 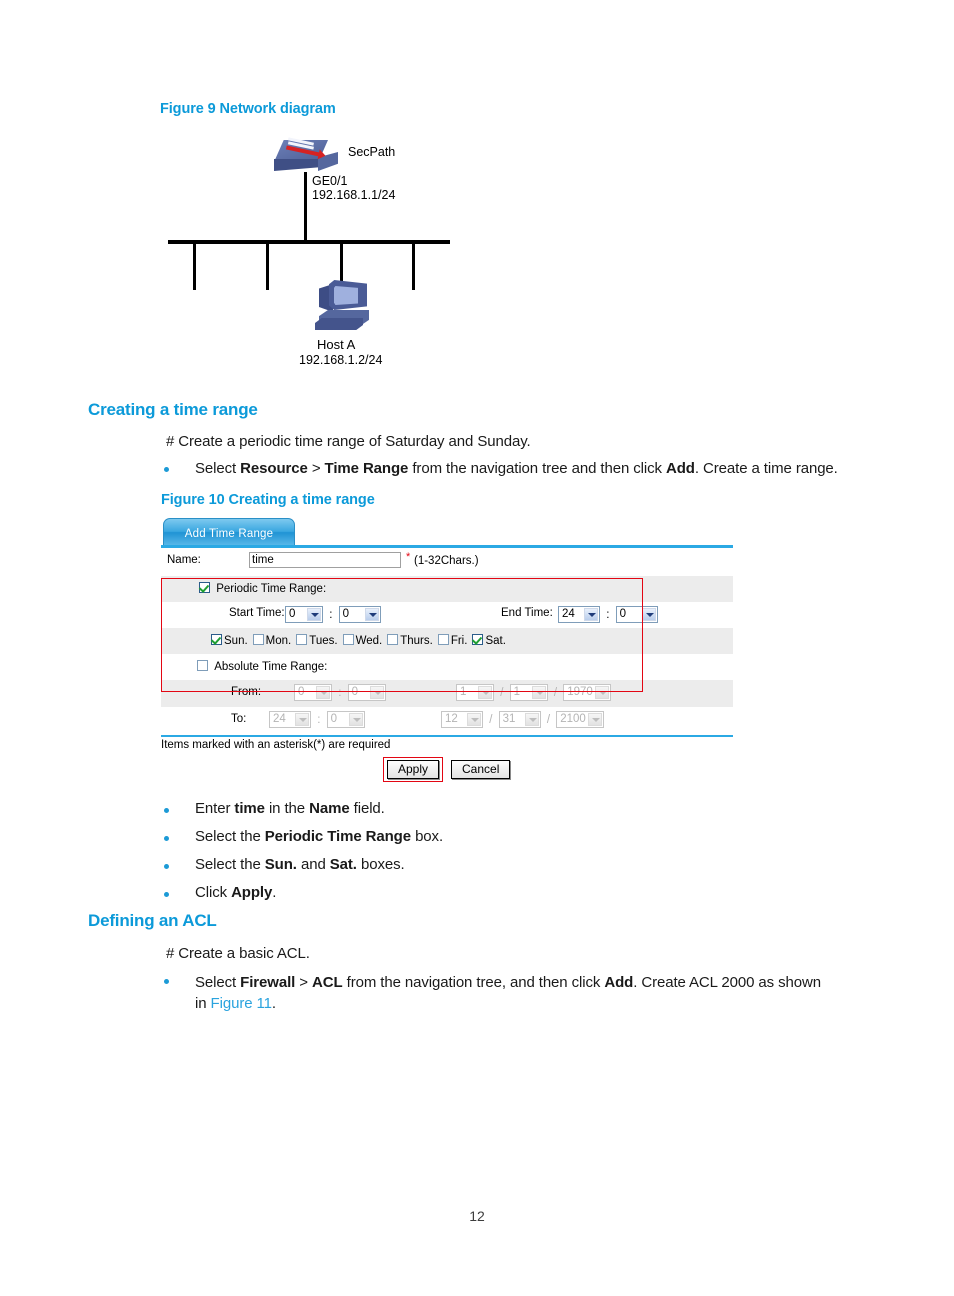 I want to click on figure-11-link: Figure 11, so click(x=241, y=1003).